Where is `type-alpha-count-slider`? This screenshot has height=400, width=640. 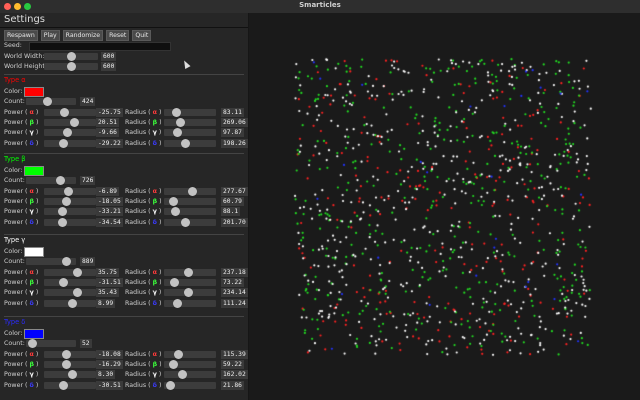
type-alpha-count-slider is located at coordinates (51, 102).